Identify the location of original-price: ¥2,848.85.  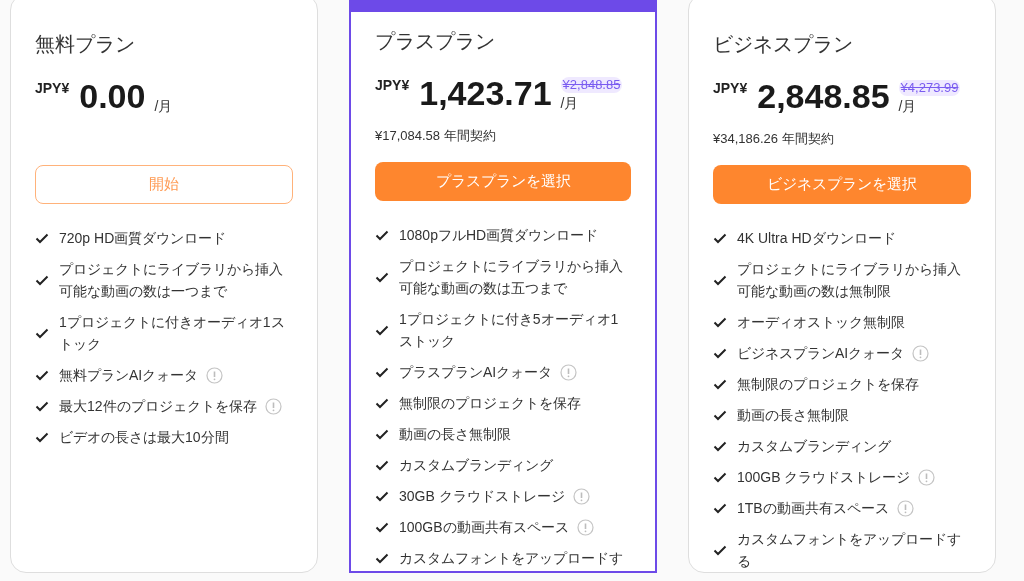
(591, 85).